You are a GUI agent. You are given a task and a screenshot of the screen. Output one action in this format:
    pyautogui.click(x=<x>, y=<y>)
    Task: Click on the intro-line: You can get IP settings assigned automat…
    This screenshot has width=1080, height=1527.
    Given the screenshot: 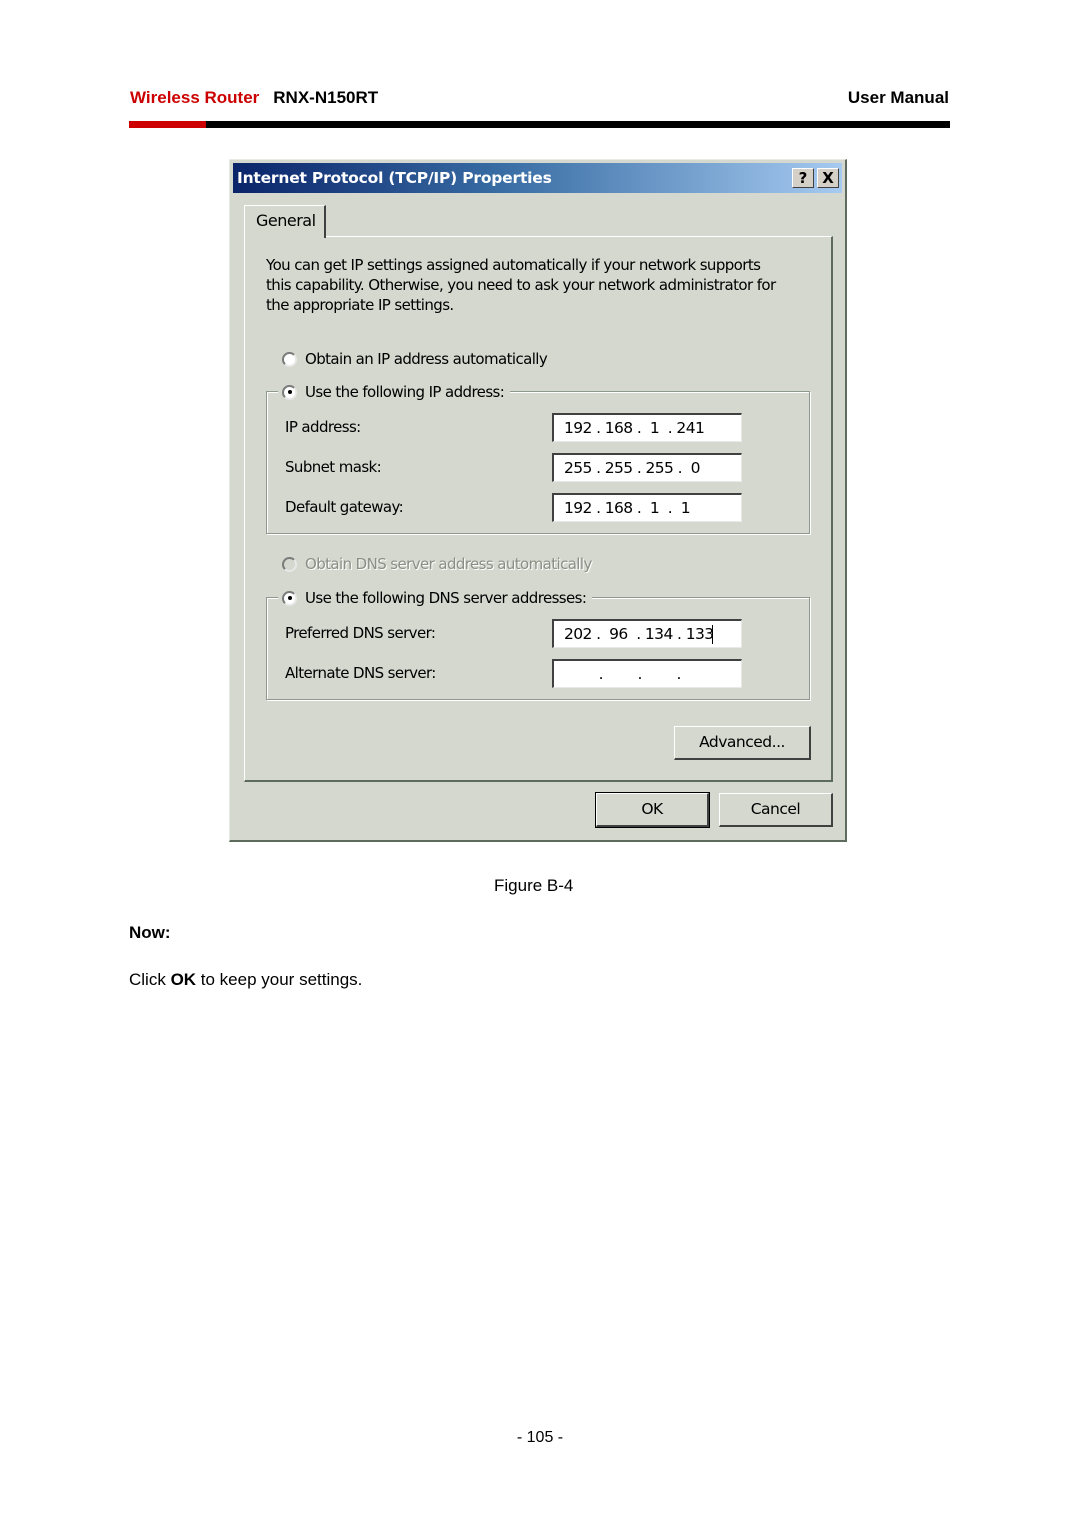 What is the action you would take?
    pyautogui.click(x=513, y=265)
    